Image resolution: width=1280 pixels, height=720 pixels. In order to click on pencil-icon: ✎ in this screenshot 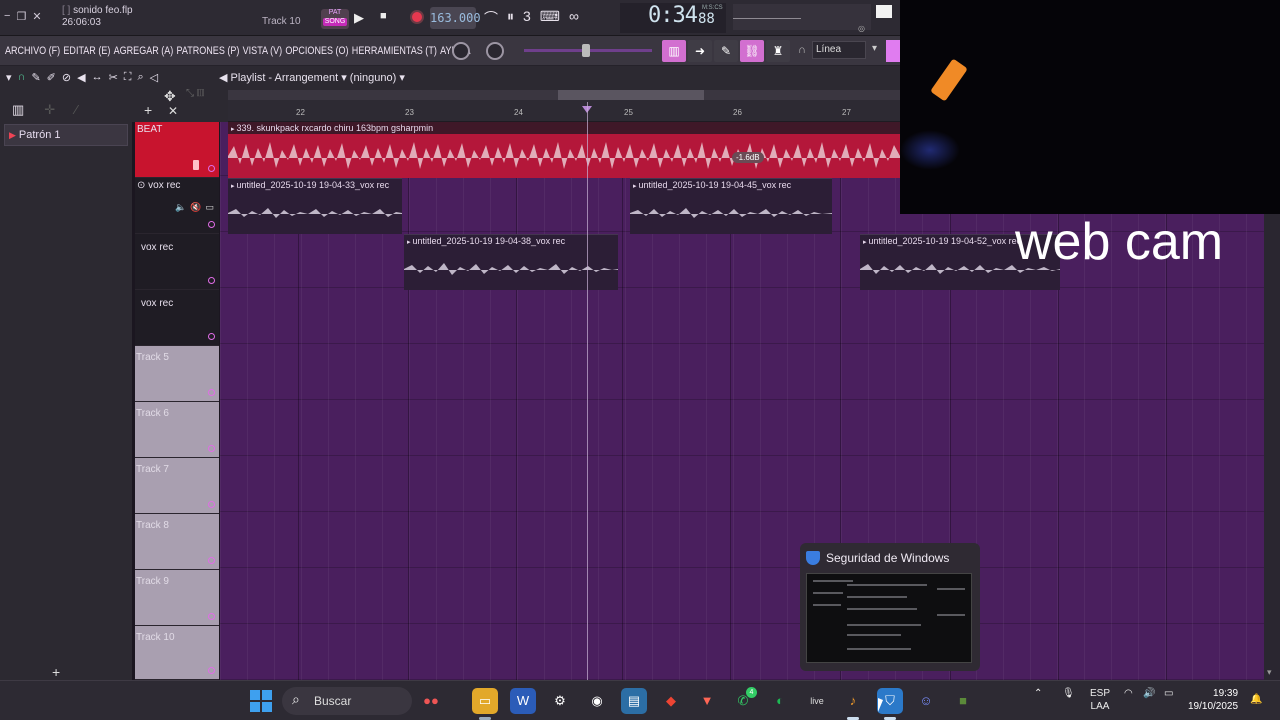, I will do `click(726, 51)`.